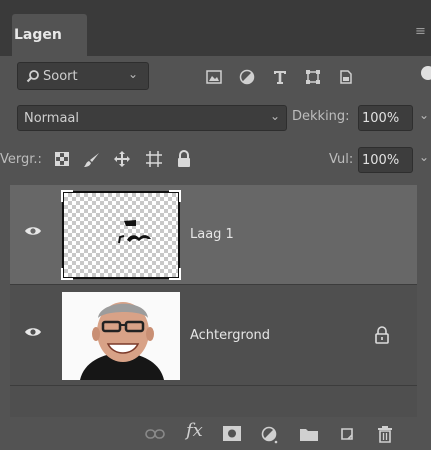 This screenshot has width=431, height=450. I want to click on smart-object-filter-icon, so click(346, 77).